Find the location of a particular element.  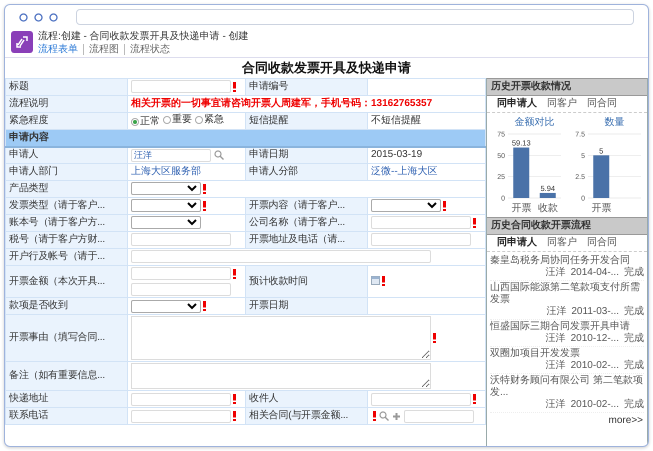

panel-header: 历史合同收款开票流程 is located at coordinates (567, 226).